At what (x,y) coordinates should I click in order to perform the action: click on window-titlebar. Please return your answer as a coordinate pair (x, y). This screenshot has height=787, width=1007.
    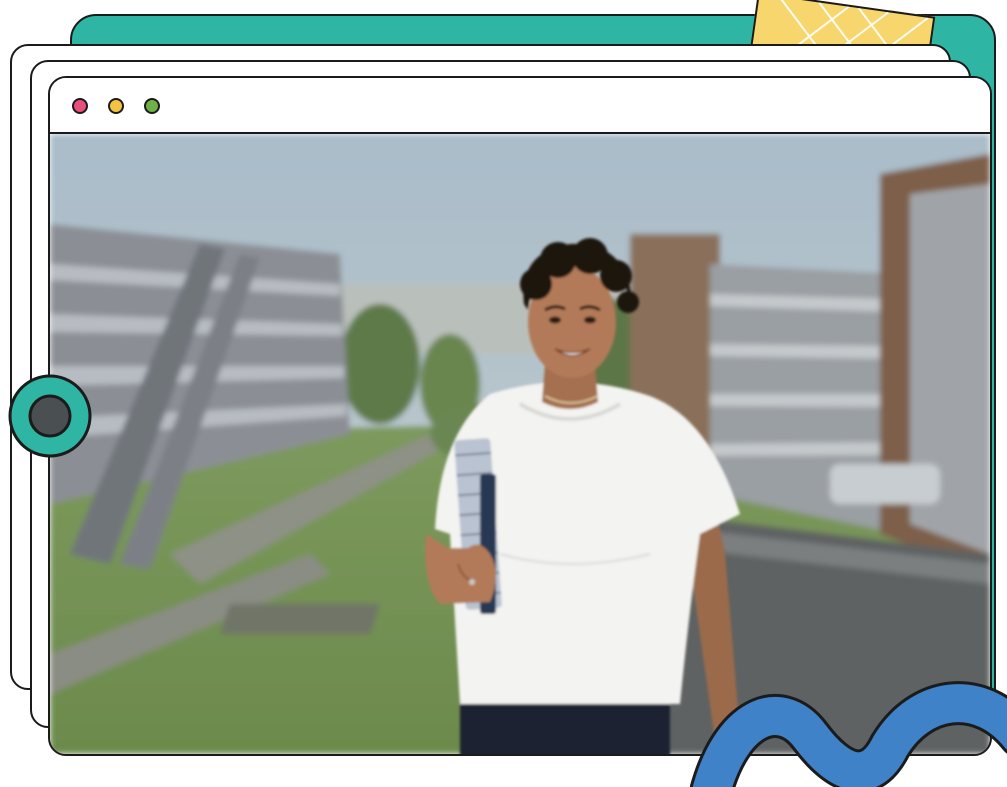
    Looking at the image, I should click on (520, 106).